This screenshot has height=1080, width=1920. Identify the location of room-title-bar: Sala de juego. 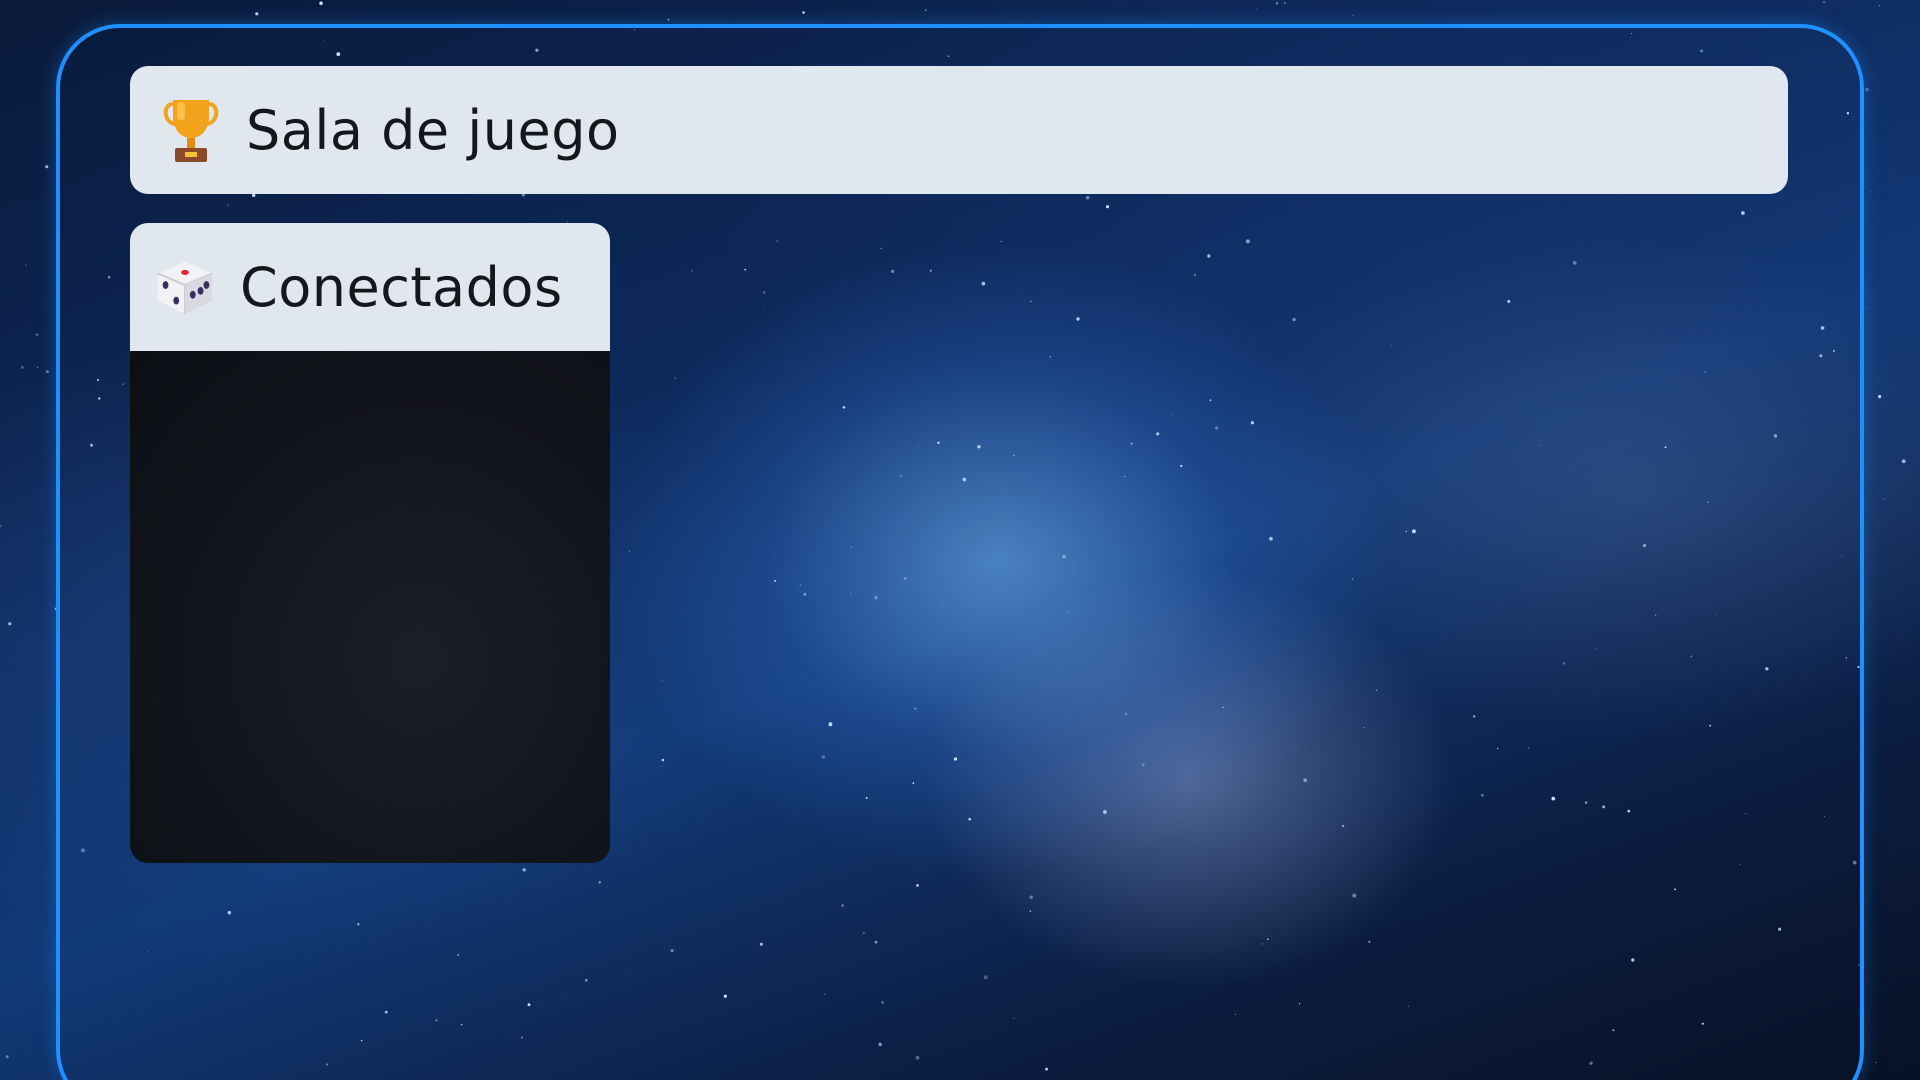
(959, 130).